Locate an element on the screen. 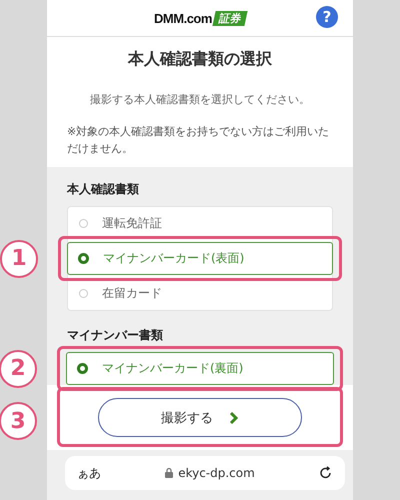 This screenshot has height=500, width=400. address-bar: ぁあ ekyc-dp.com is located at coordinates (205, 473).